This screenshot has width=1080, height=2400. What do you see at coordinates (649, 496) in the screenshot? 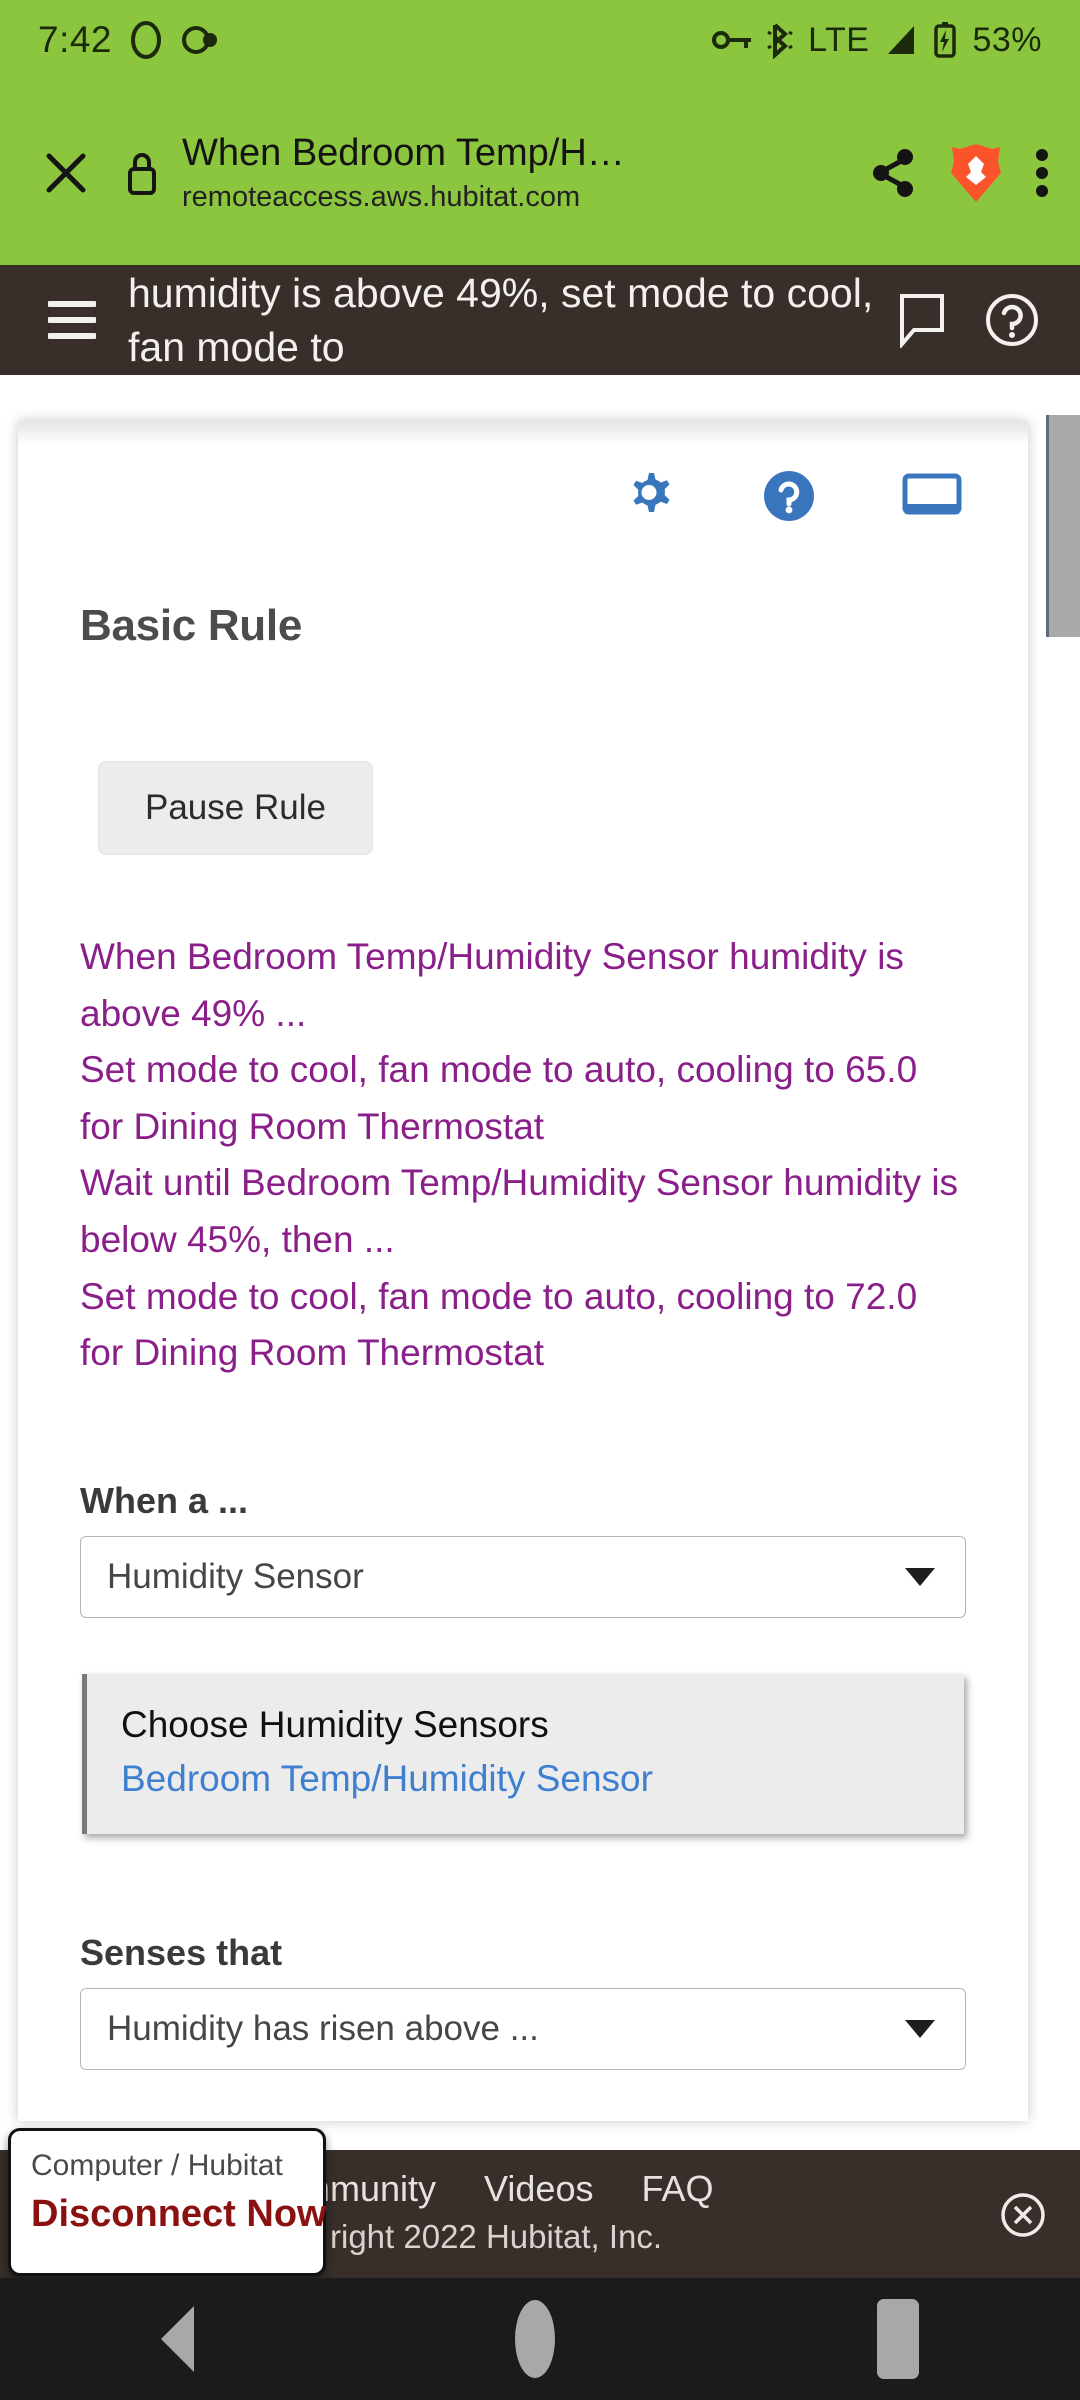
I see `gear-icon` at bounding box center [649, 496].